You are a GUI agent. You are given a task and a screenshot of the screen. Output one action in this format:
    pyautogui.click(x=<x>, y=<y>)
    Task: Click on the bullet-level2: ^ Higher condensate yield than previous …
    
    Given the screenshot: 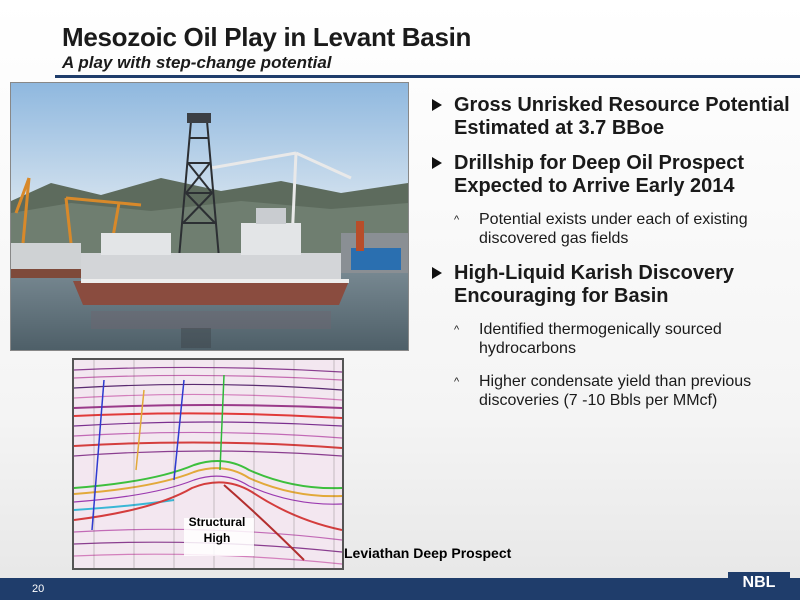 What is the action you would take?
    pyautogui.click(x=603, y=391)
    